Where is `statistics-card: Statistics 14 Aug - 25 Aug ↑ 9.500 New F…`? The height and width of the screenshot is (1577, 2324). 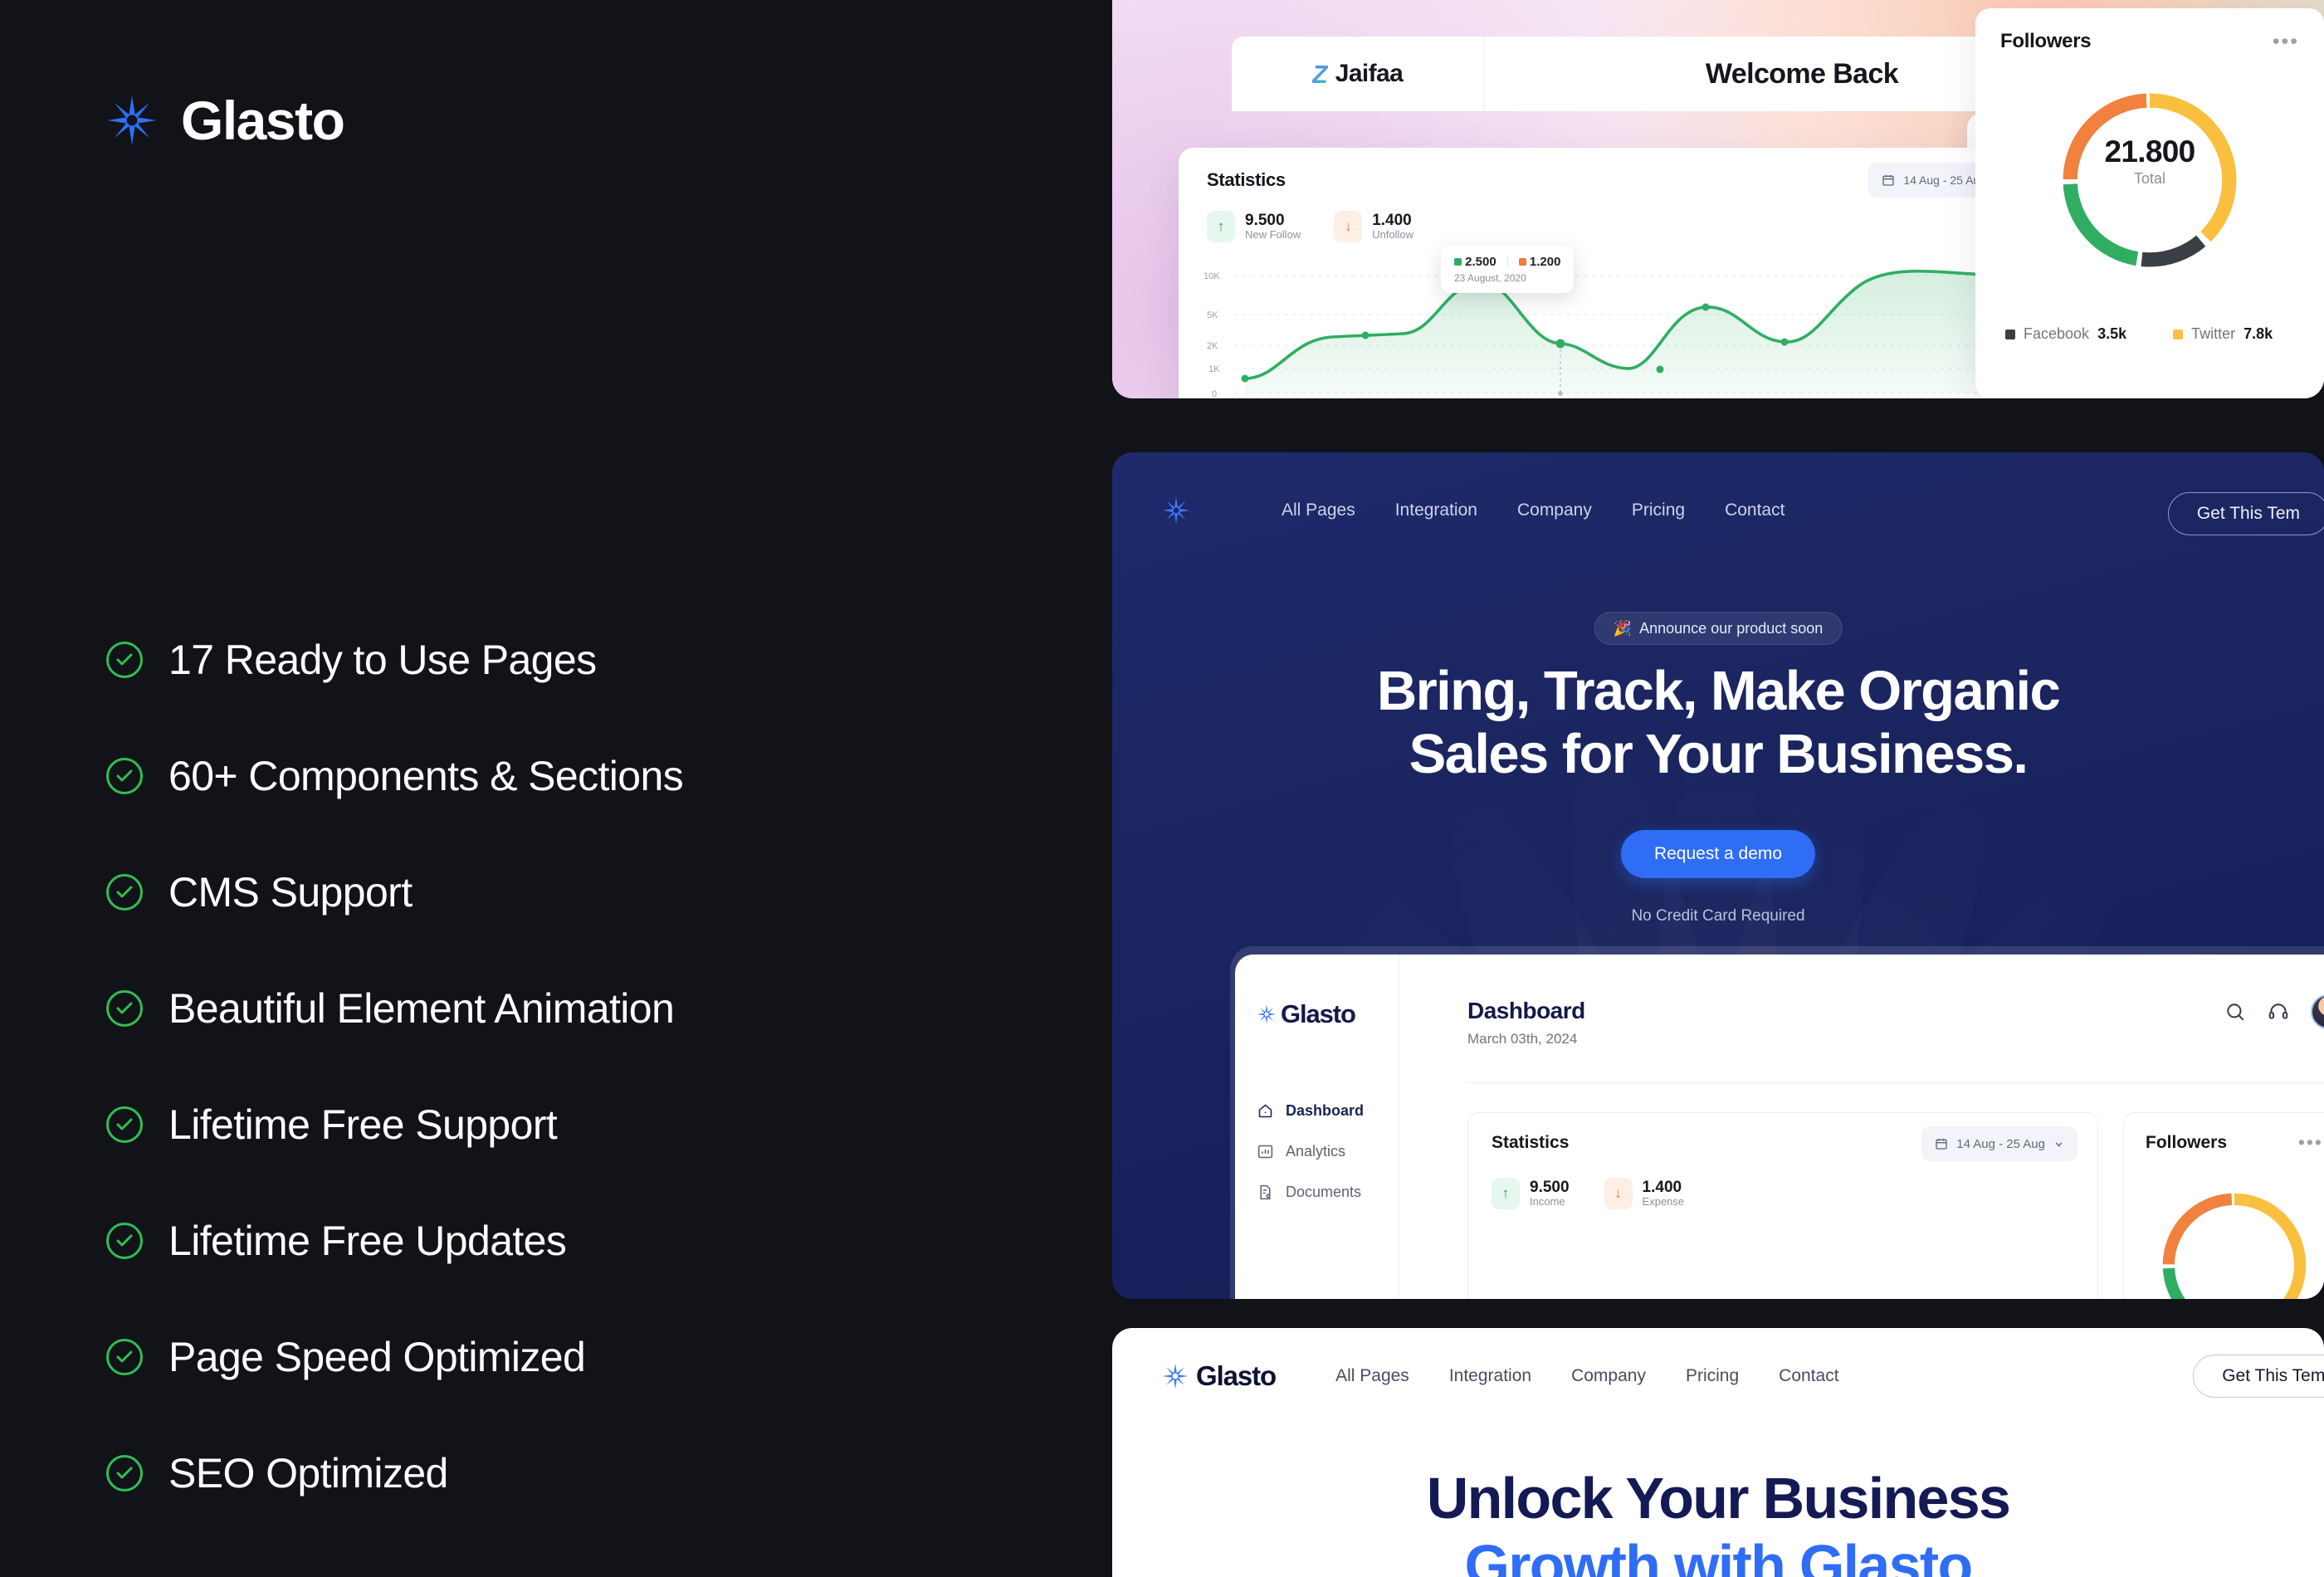 statistics-card: Statistics 14 Aug - 25 Aug ↑ 9.500 New F… is located at coordinates (1610, 273).